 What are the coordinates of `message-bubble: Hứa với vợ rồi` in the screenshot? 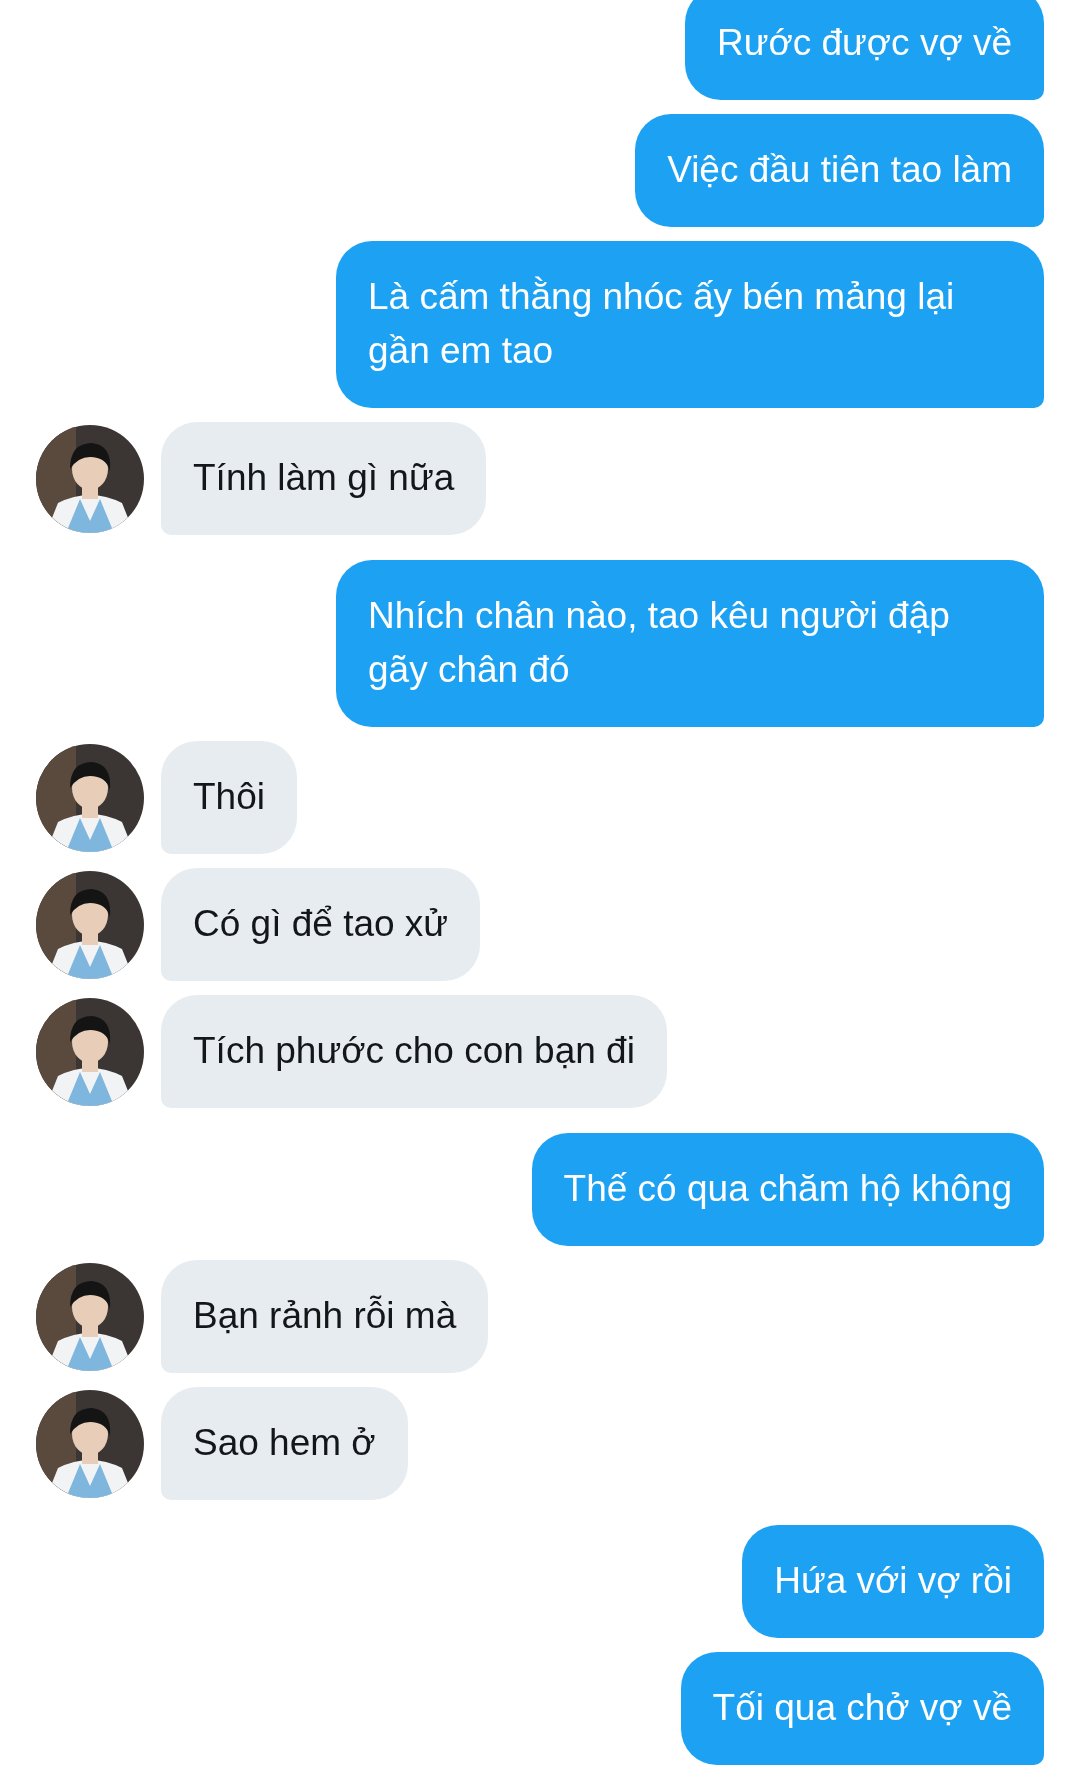 It's located at (893, 1581).